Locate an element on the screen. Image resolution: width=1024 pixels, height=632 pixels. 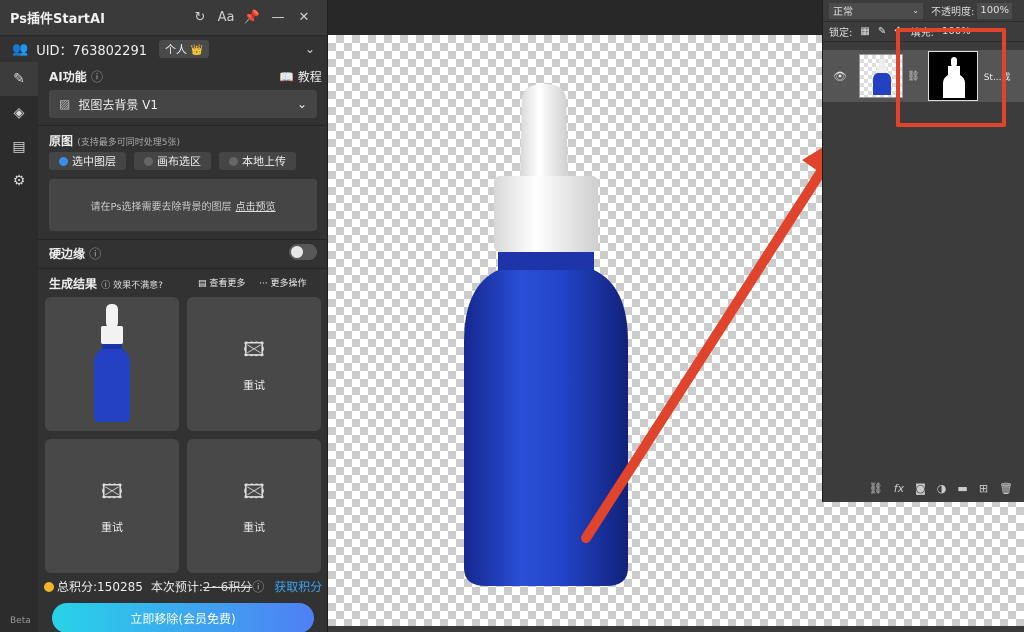
plugin-titlebar: Ps插件StartAI ↻ Aa 📌 — ✕ is located at coordinates (163, 18).